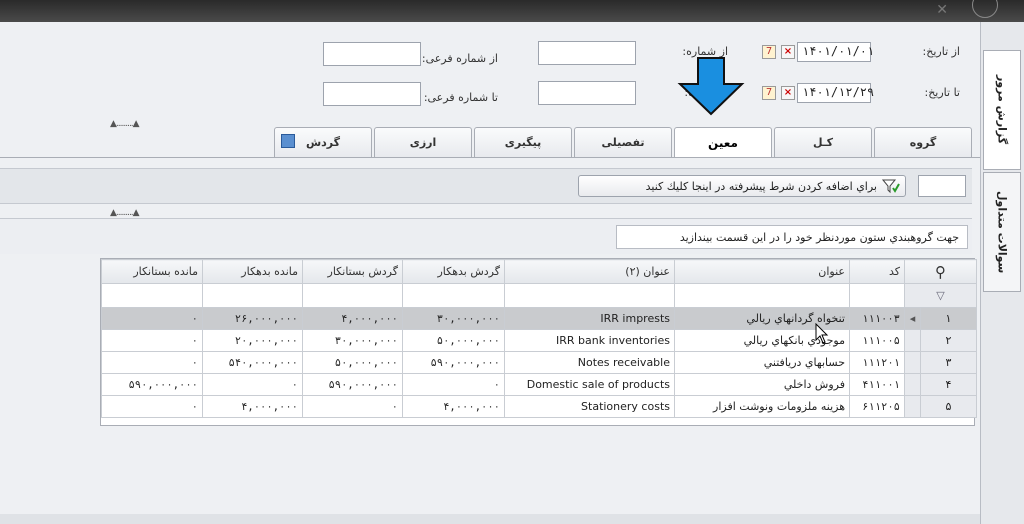  What do you see at coordinates (623, 142) in the screenshot?
I see `tab-detailed: تفصیلی` at bounding box center [623, 142].